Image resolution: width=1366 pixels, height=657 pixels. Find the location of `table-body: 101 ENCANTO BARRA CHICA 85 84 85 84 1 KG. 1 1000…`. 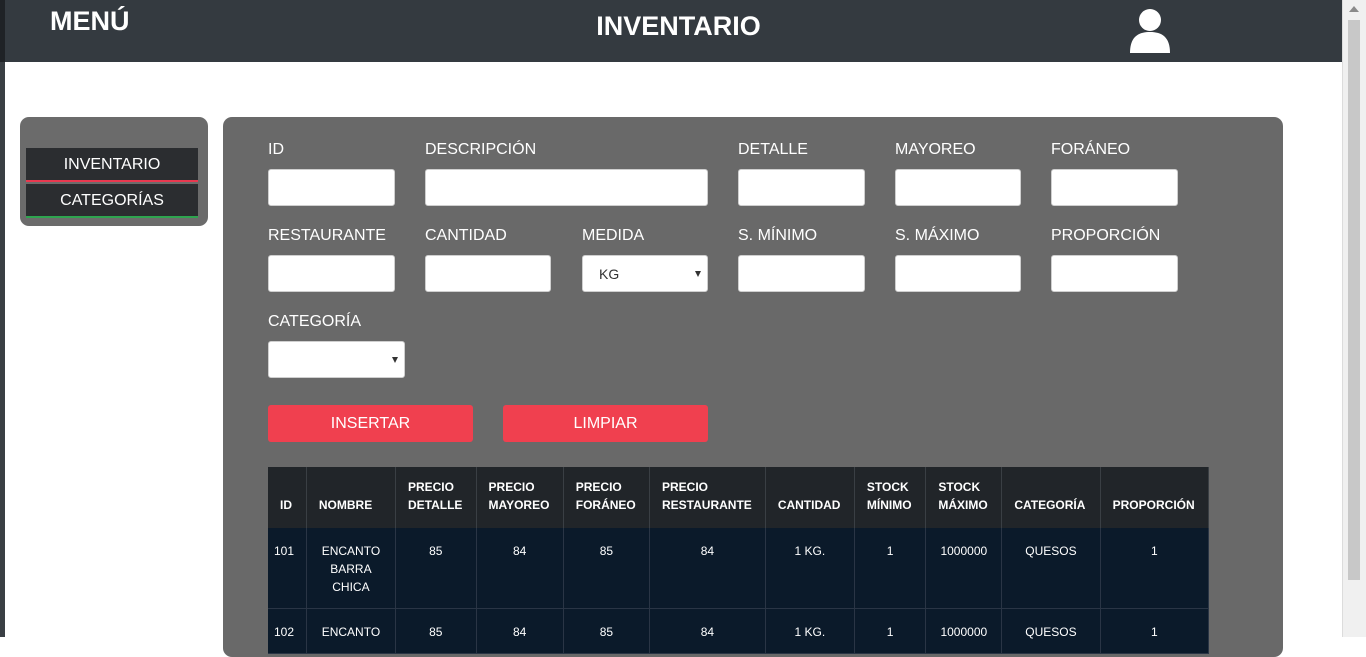

table-body: 101 ENCANTO BARRA CHICA 85 84 85 84 1 KG. 1 1000… is located at coordinates (739, 591).